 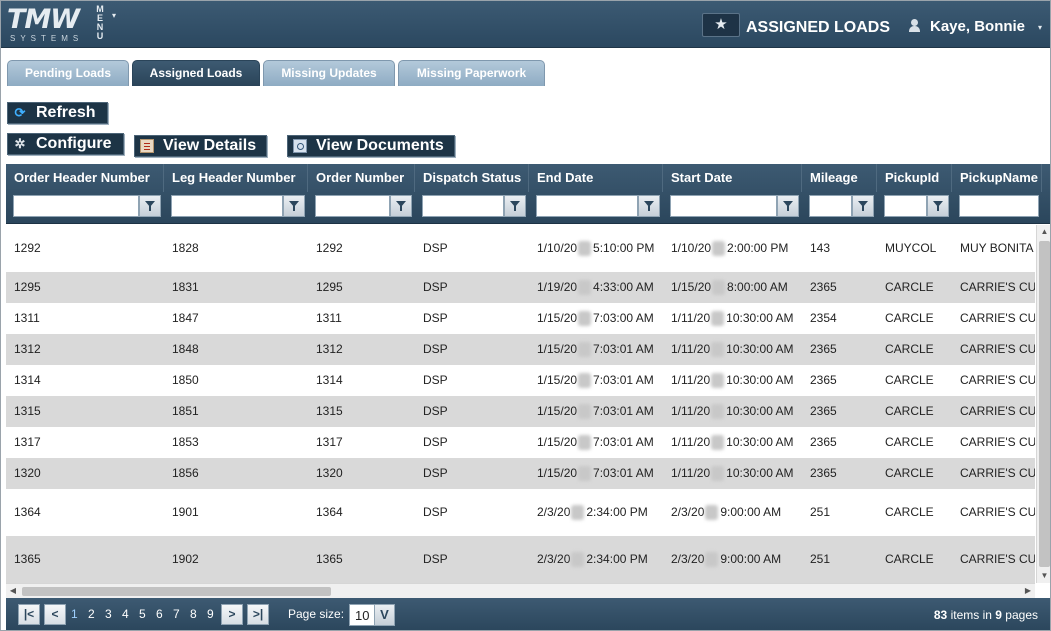 I want to click on start-date-day: 1/10/20, so click(x=691, y=248).